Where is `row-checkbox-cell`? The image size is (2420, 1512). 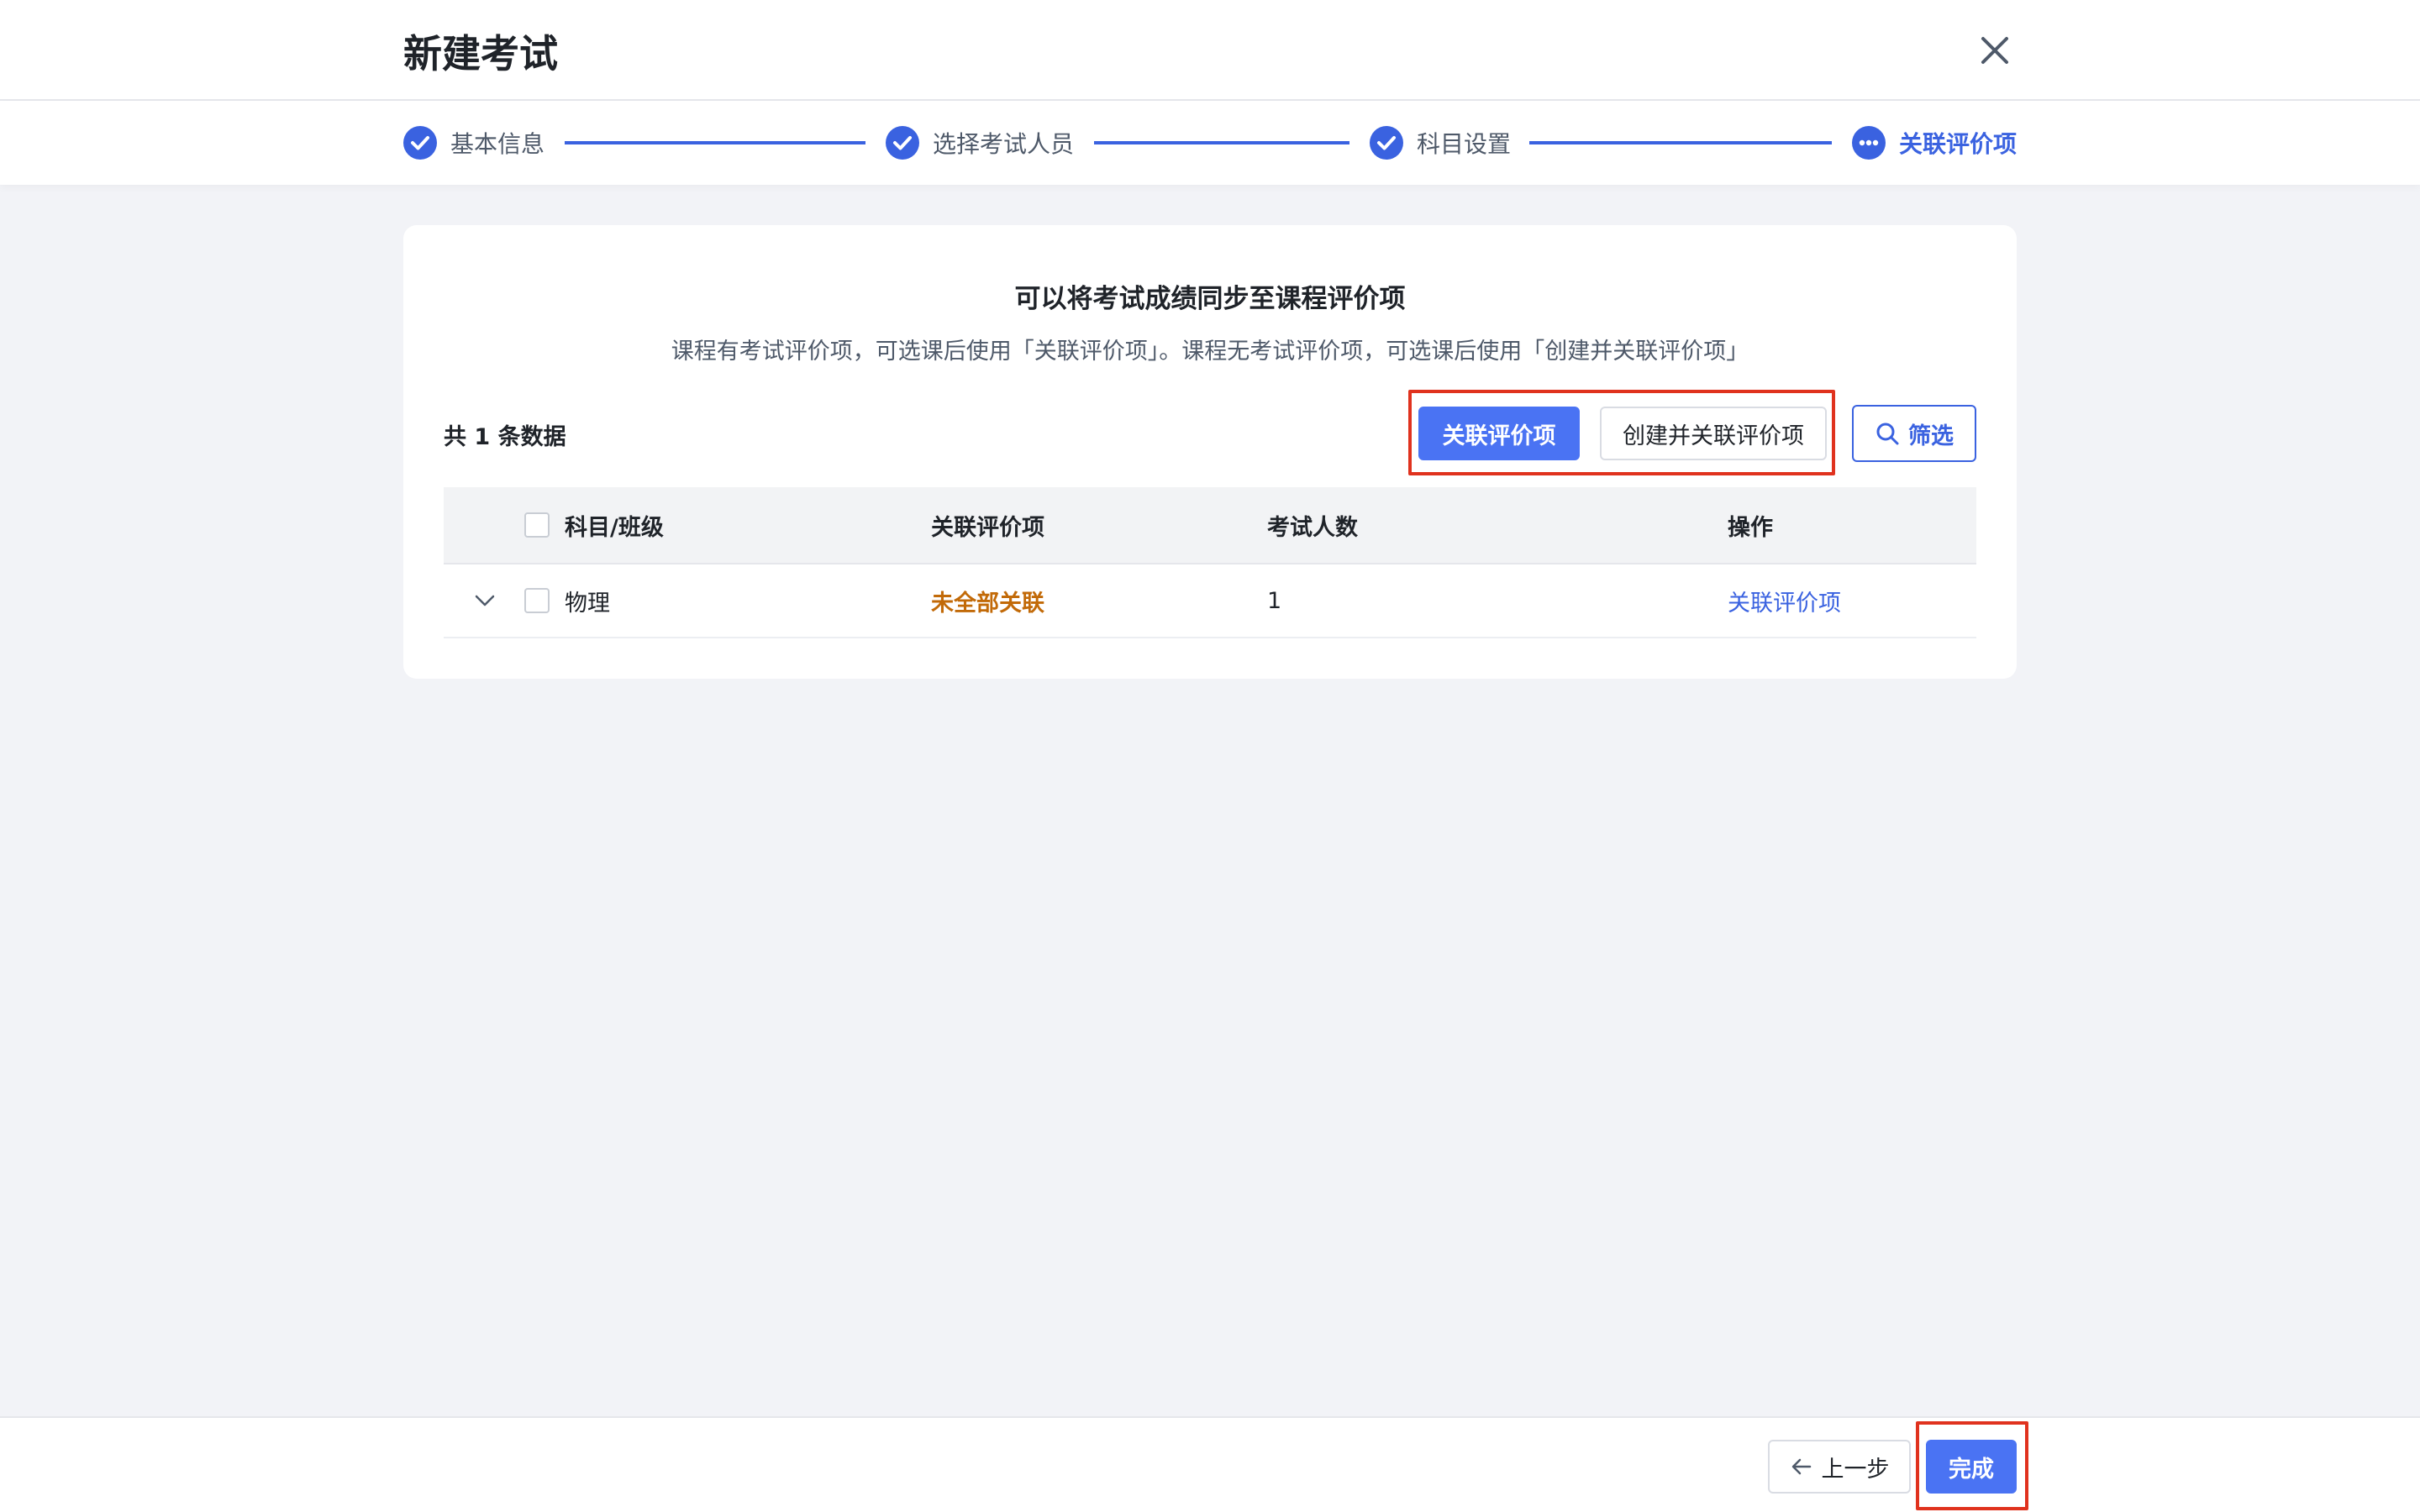 row-checkbox-cell is located at coordinates (537, 600).